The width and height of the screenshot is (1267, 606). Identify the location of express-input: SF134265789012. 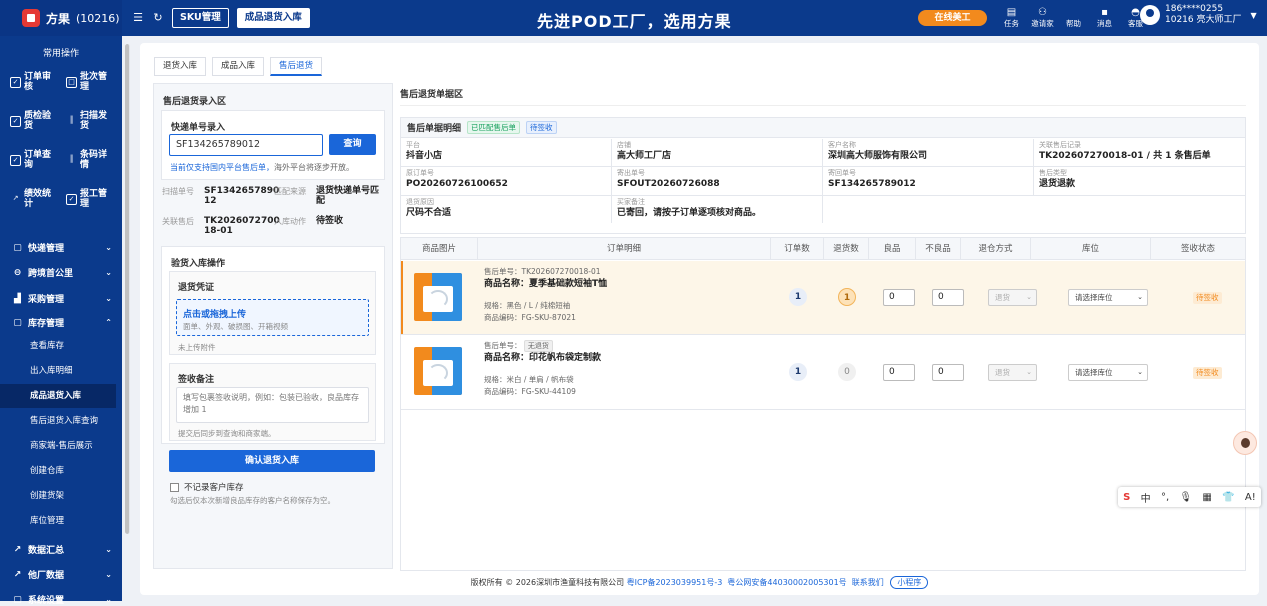
(246, 145).